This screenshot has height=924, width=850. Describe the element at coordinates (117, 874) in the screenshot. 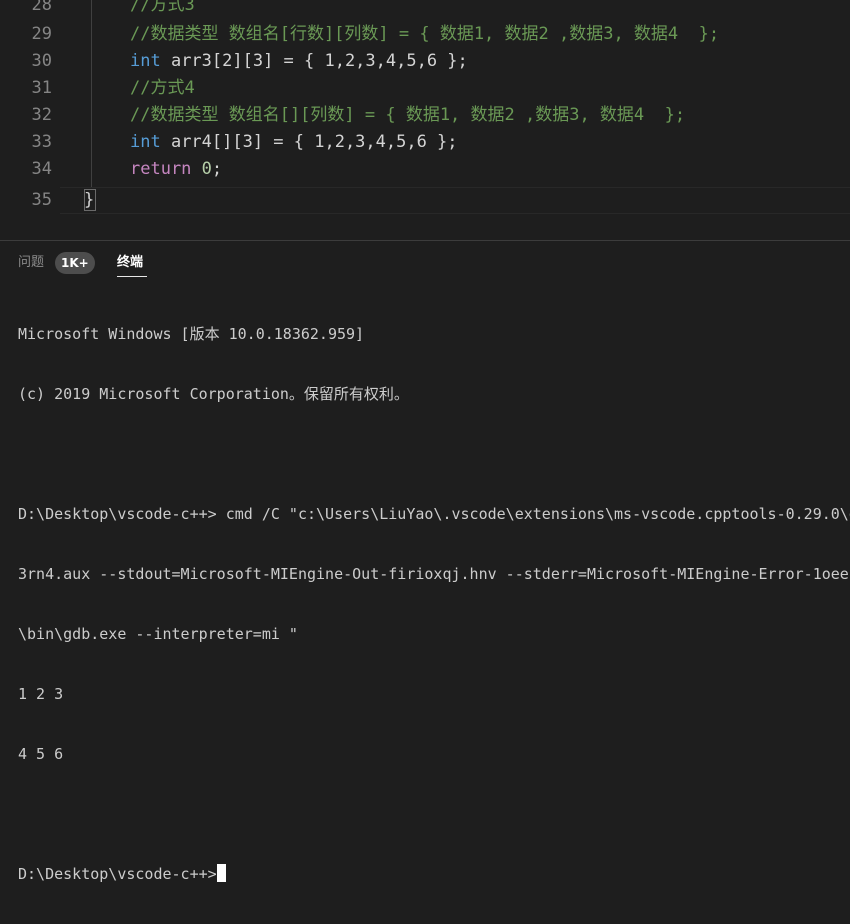

I see `terminal-prompt: D:\Desktop\vscode-c++>` at that location.